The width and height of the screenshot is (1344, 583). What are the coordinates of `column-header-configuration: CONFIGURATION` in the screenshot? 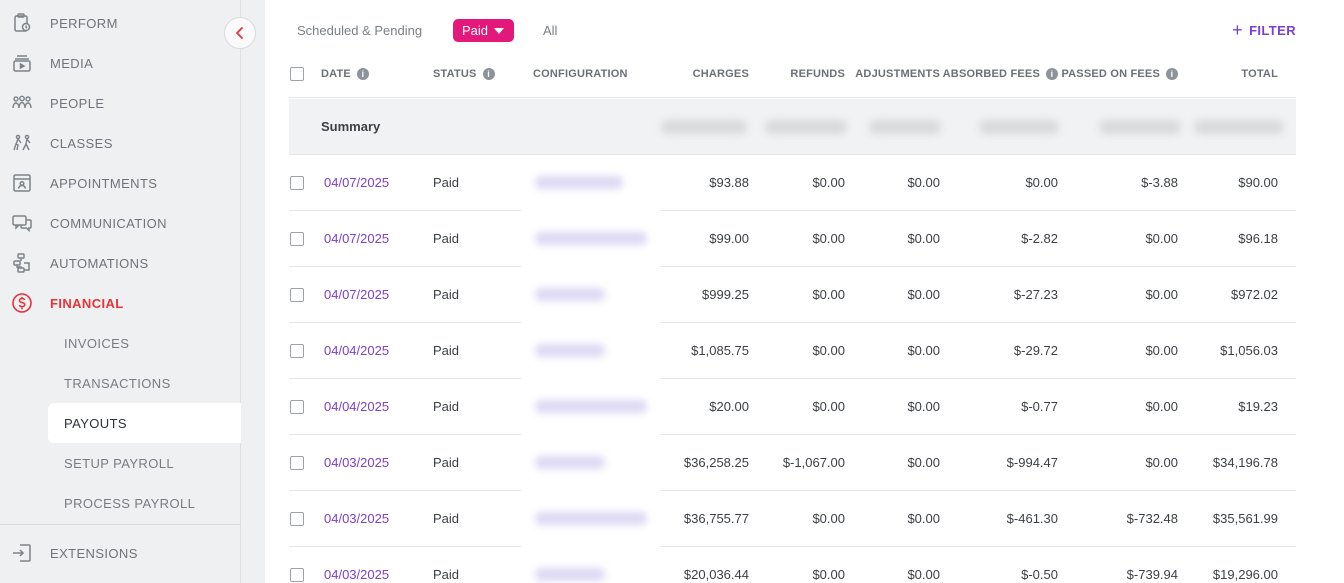 It's located at (580, 74).